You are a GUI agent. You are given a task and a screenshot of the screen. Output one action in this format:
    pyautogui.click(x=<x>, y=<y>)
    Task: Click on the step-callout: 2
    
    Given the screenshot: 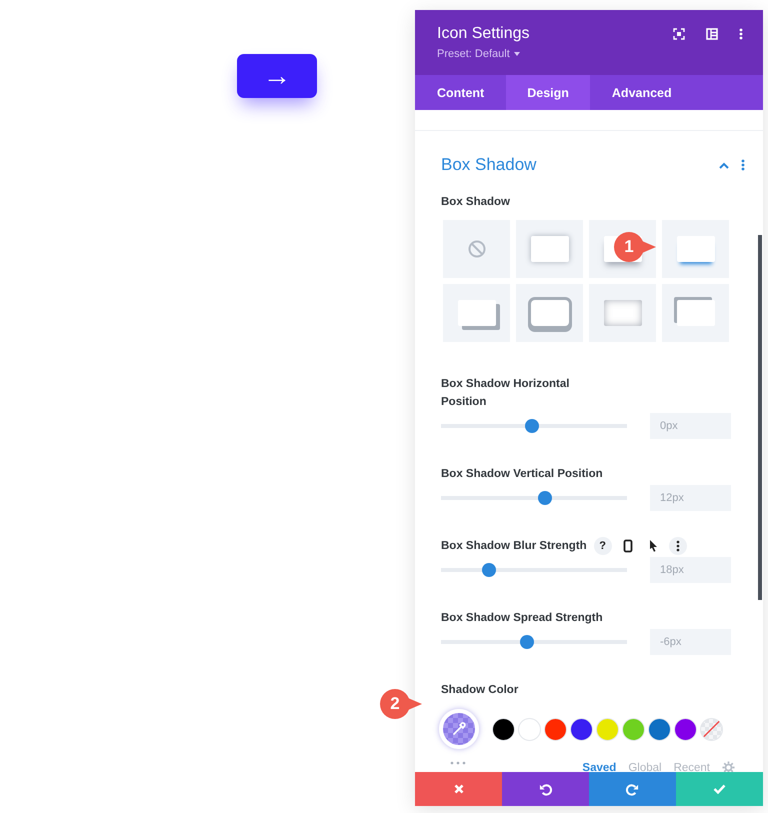 What is the action you would take?
    pyautogui.click(x=401, y=704)
    